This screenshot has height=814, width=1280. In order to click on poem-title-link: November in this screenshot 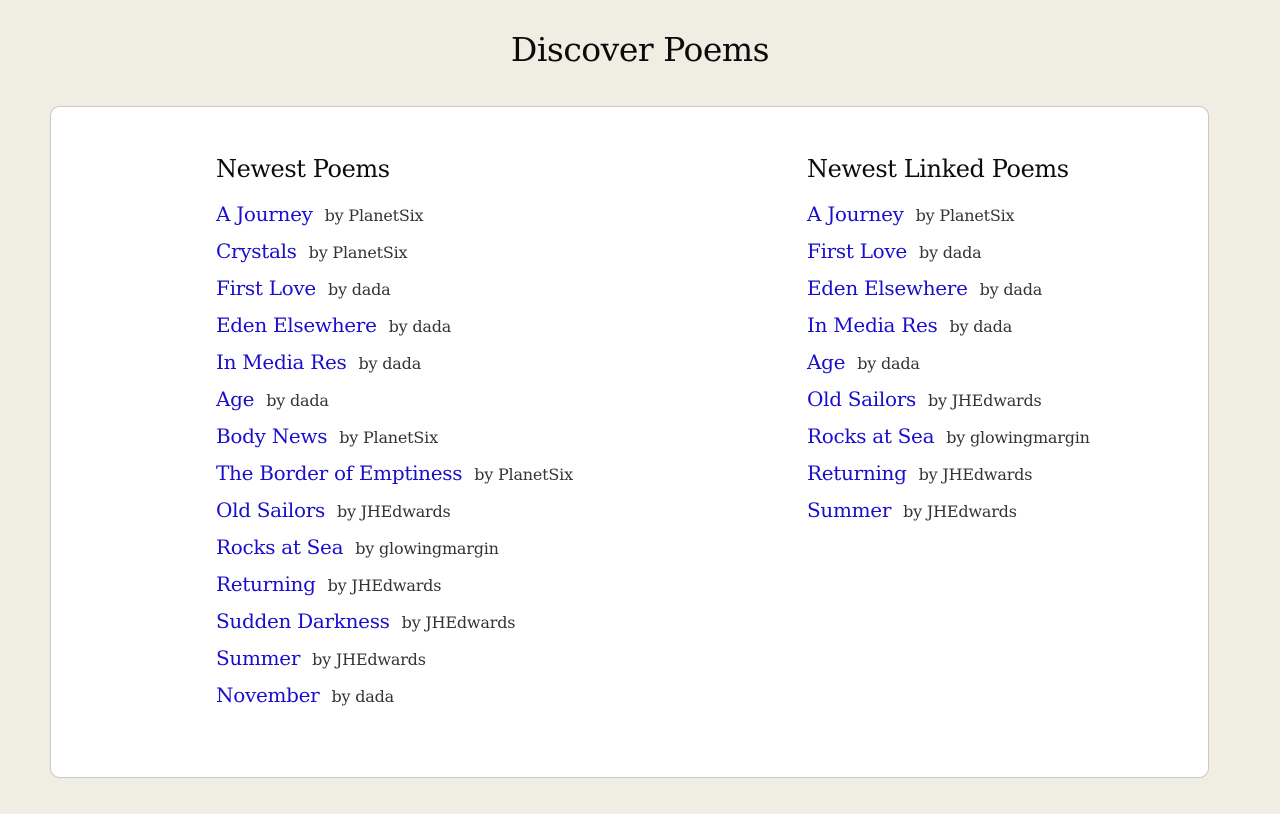, I will do `click(268, 695)`.